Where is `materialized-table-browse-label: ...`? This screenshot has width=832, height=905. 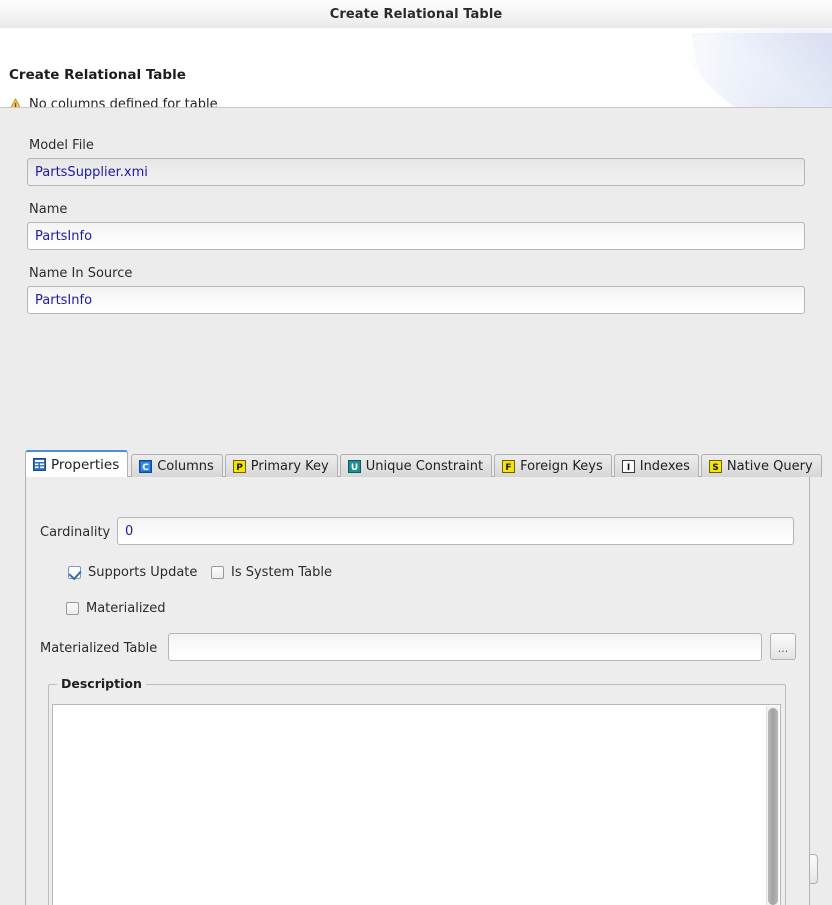 materialized-table-browse-label: ... is located at coordinates (783, 648).